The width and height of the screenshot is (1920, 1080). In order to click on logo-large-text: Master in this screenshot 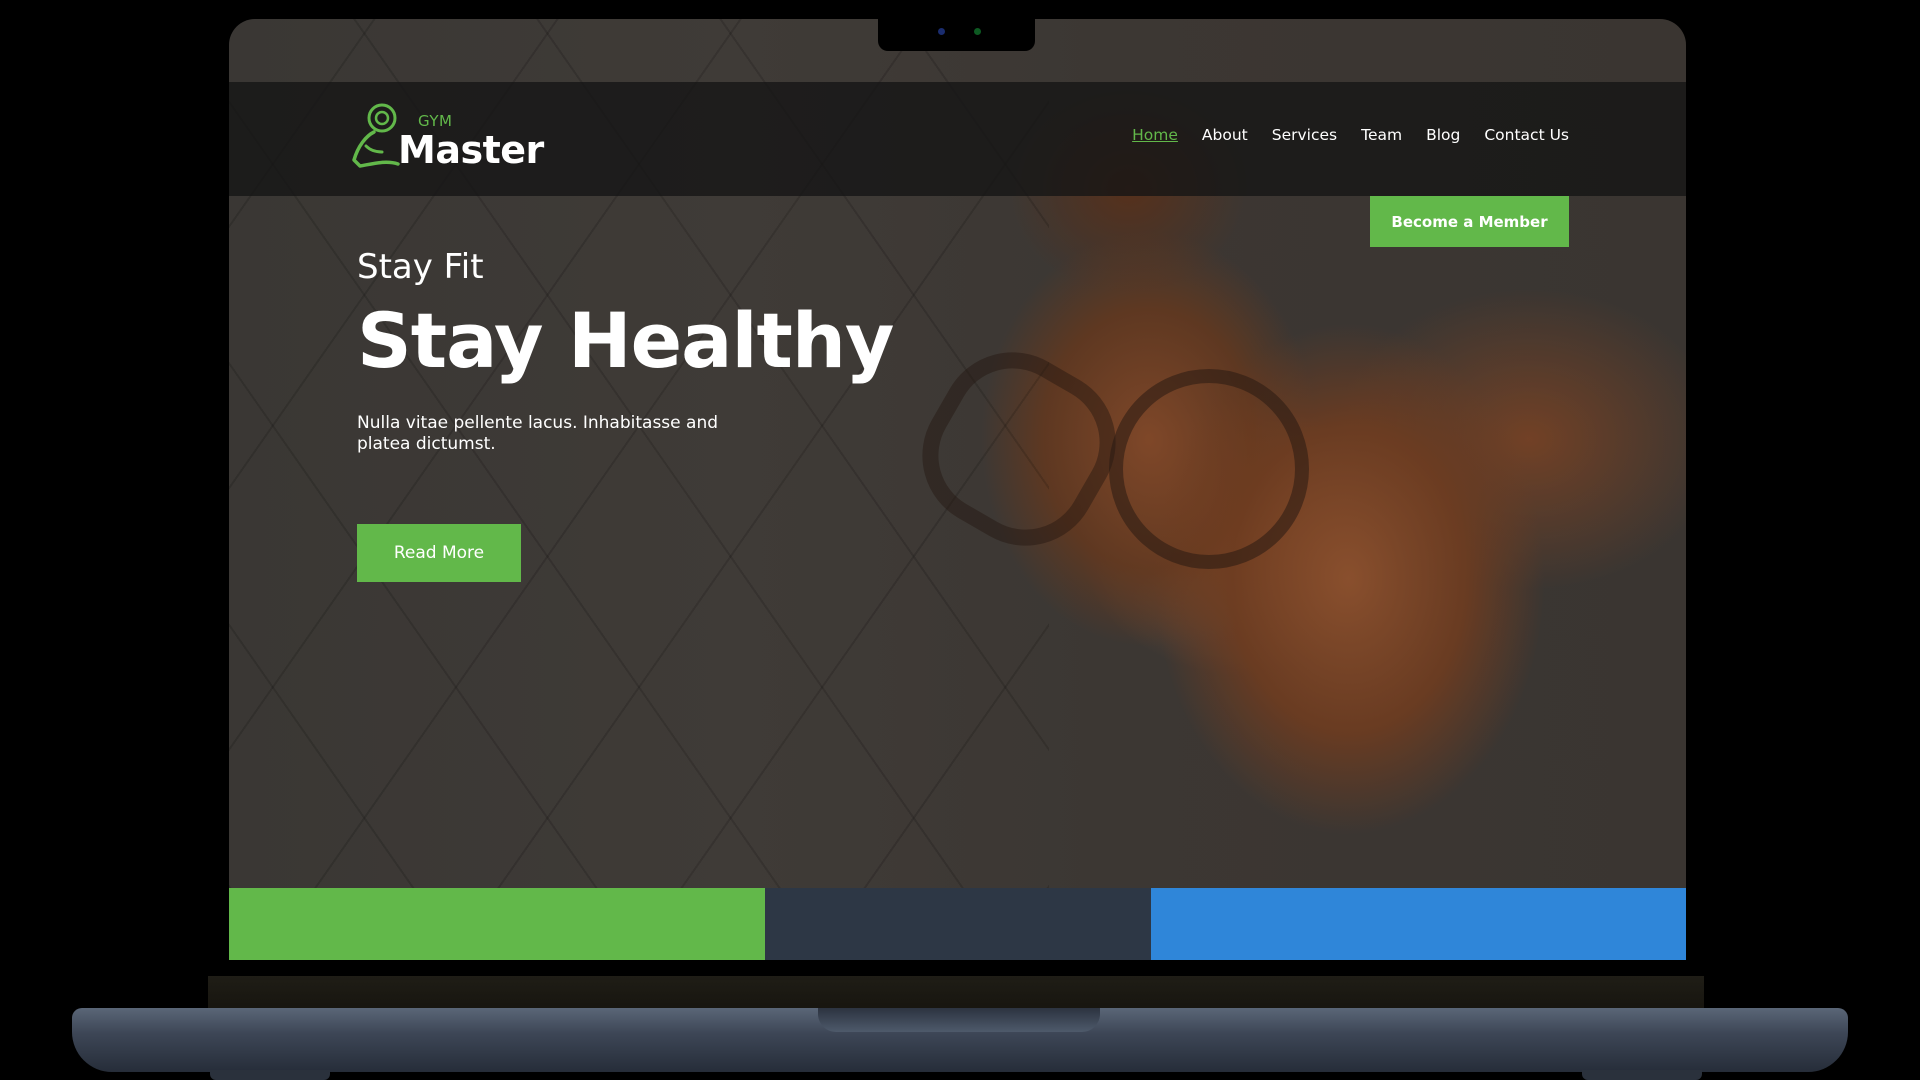, I will do `click(471, 150)`.